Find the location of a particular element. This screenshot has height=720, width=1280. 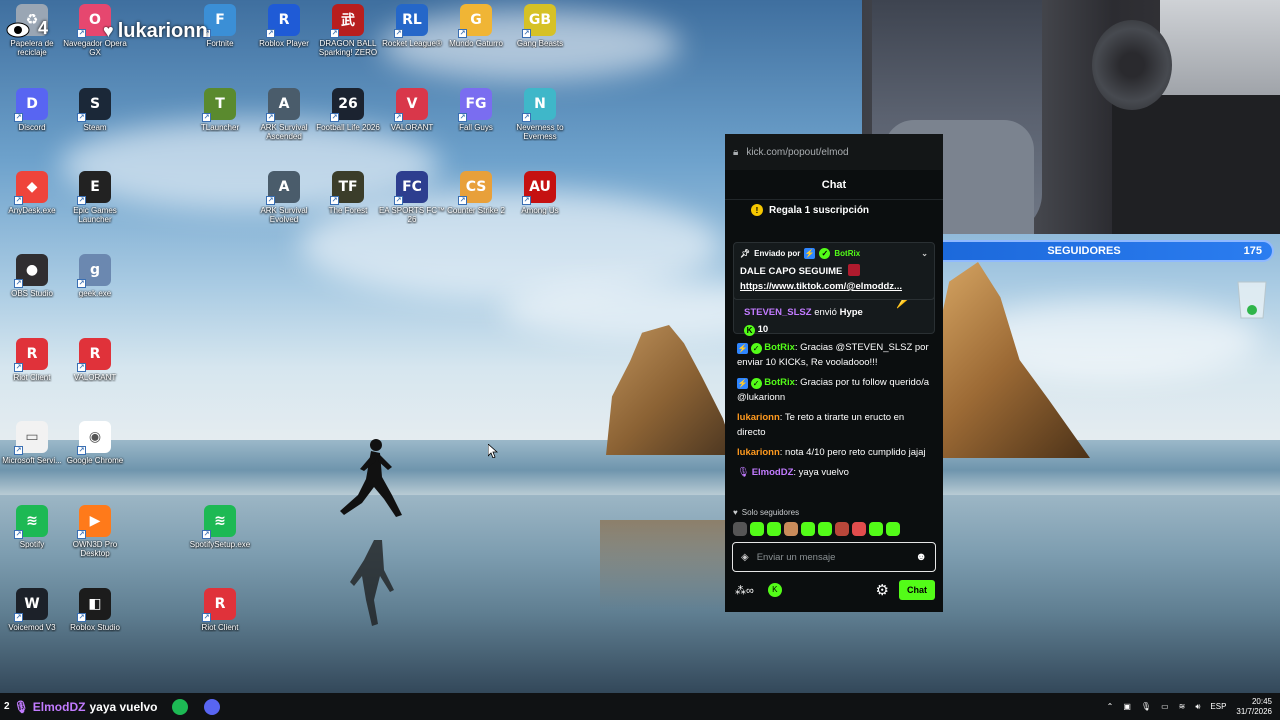

desktop-icon: GB ↗ Gang Beasts is located at coordinates (540, 42).